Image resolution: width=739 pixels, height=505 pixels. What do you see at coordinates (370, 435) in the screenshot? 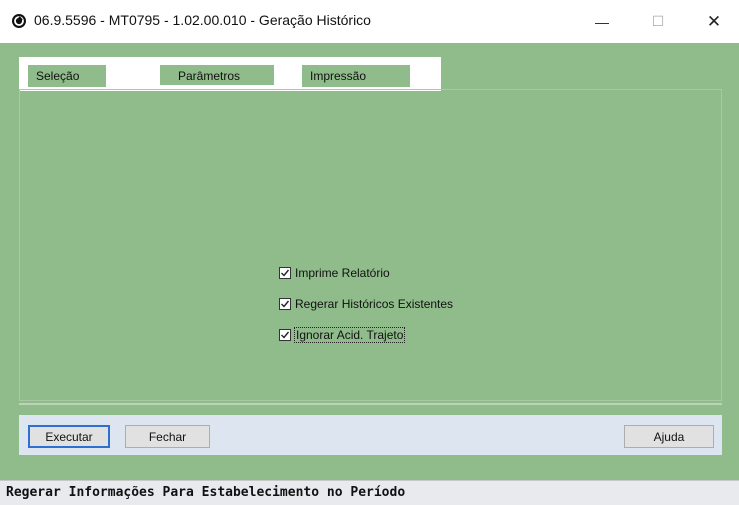
I see `button-bar: Executar Fechar Ajuda` at bounding box center [370, 435].